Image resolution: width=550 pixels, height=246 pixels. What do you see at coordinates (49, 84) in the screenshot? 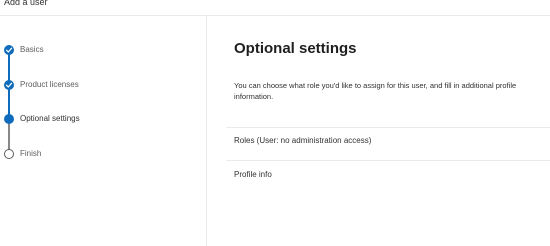
I see `step-label: Product licenses` at bounding box center [49, 84].